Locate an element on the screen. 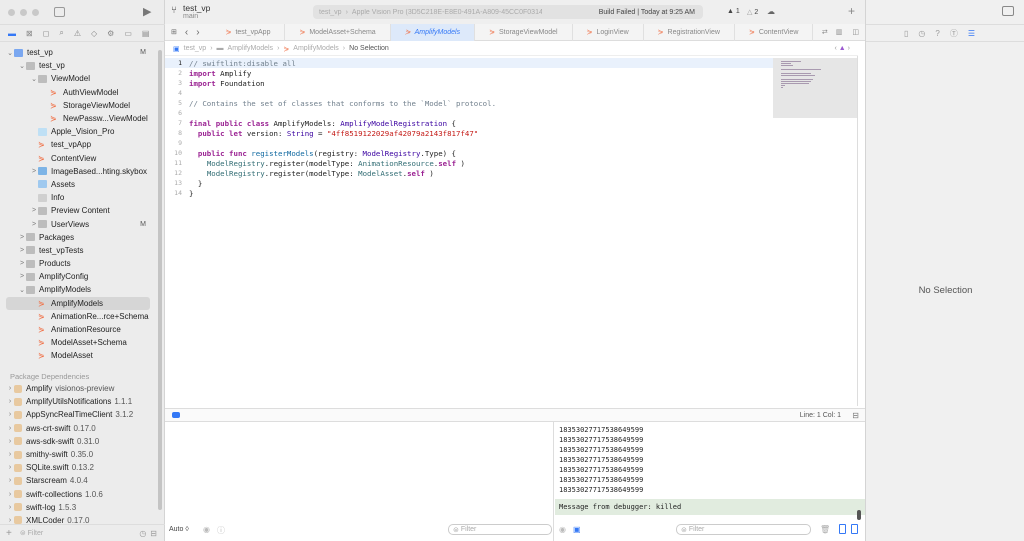  file-tree-item: ⋟ AmplifyModels is located at coordinates (78, 303).